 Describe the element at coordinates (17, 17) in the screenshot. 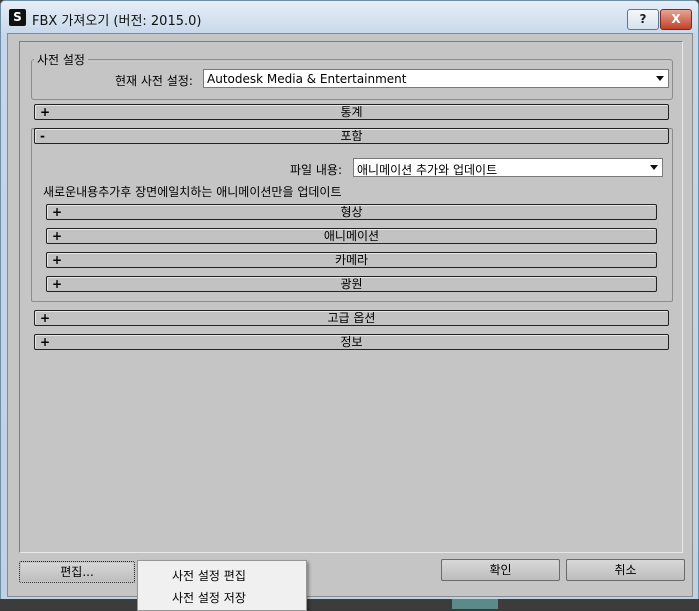

I see `app-icon: S` at that location.